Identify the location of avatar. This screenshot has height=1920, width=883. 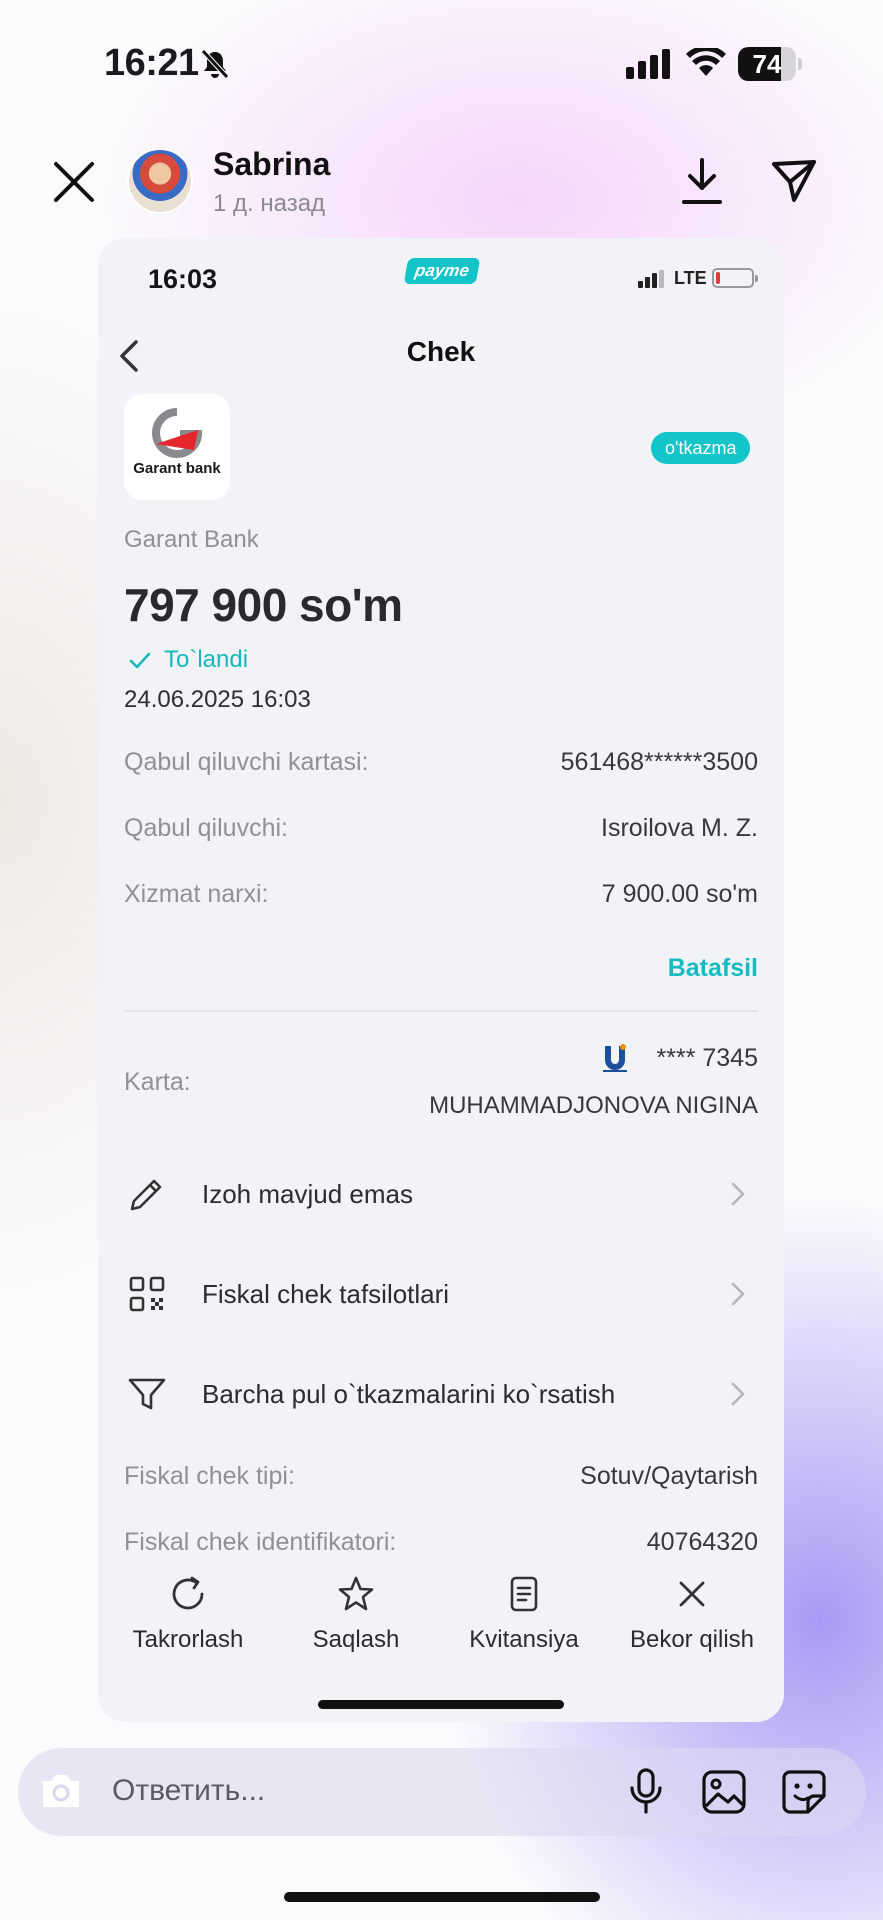
(160, 181).